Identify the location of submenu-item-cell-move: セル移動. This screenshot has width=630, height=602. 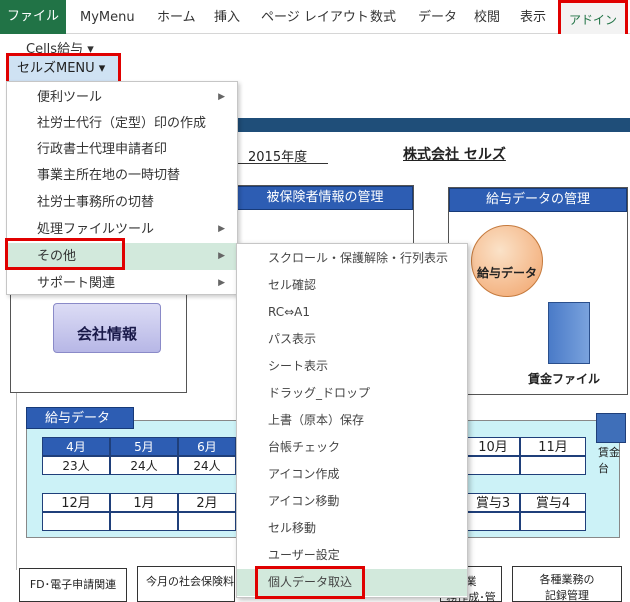
(352, 528).